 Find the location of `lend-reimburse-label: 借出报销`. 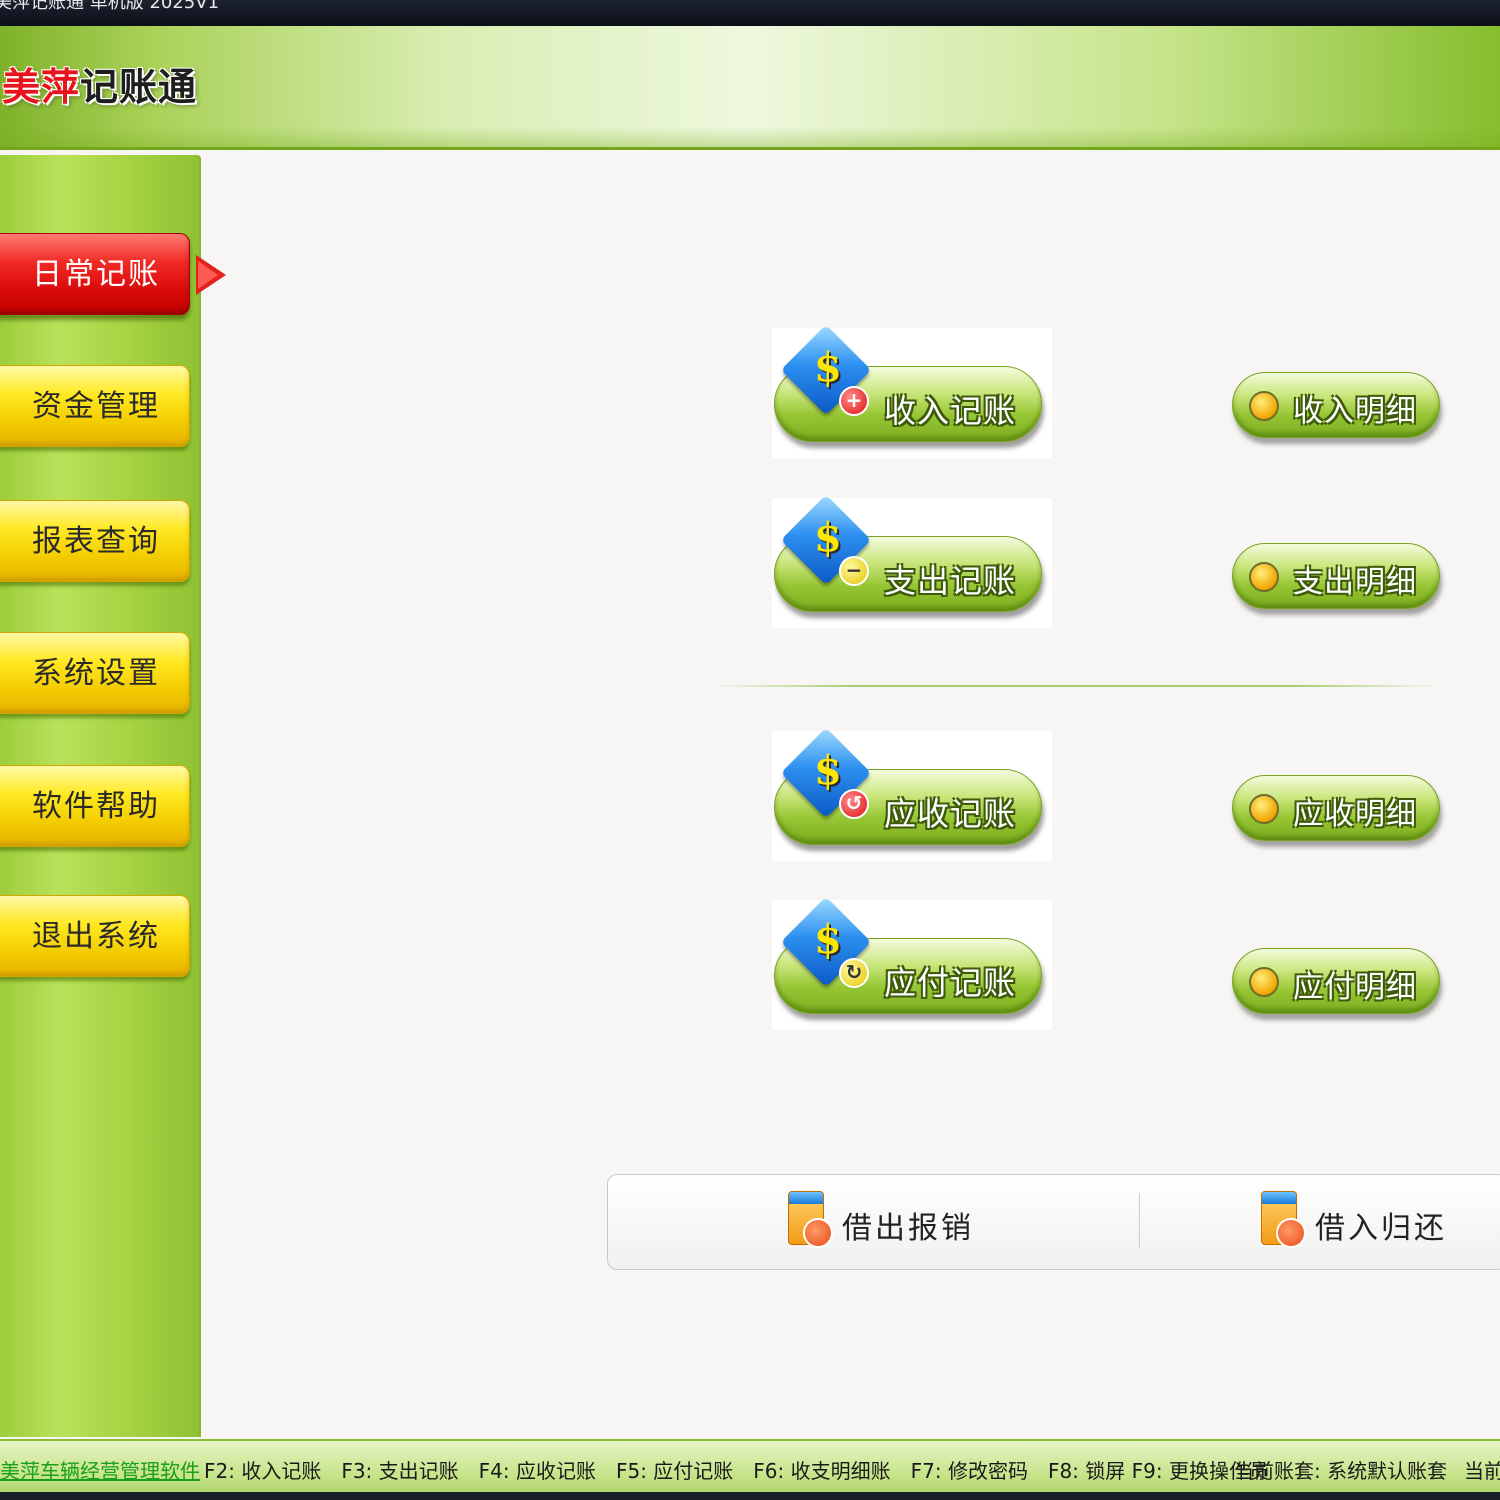

lend-reimburse-label: 借出报销 is located at coordinates (908, 1228).